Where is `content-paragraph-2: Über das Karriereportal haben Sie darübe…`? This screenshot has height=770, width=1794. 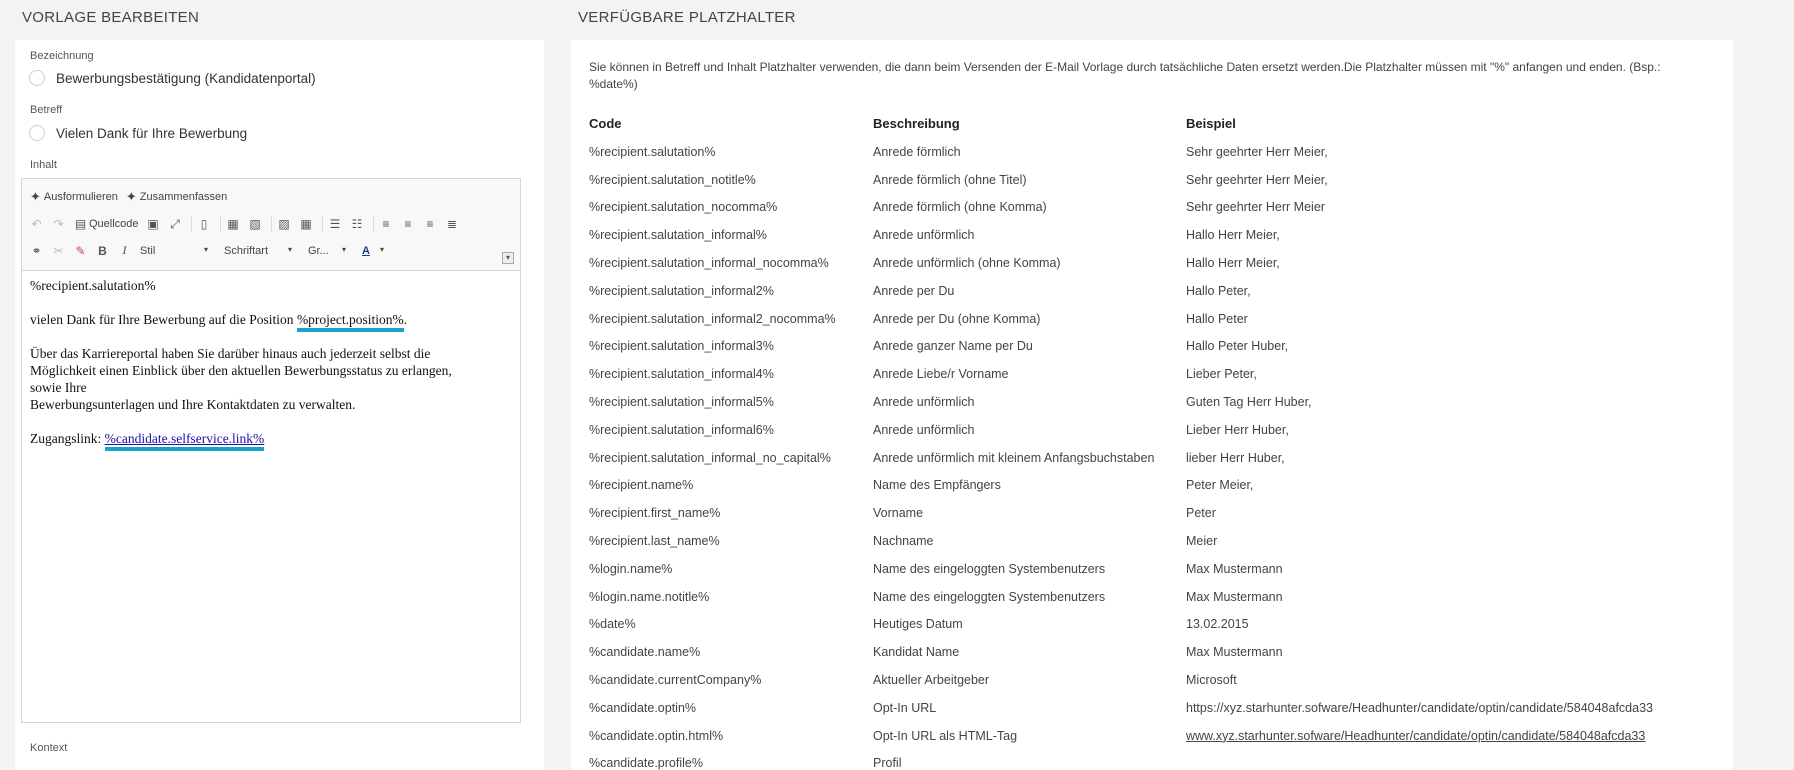 content-paragraph-2: Über das Karriereportal haben Sie darübe… is located at coordinates (241, 379).